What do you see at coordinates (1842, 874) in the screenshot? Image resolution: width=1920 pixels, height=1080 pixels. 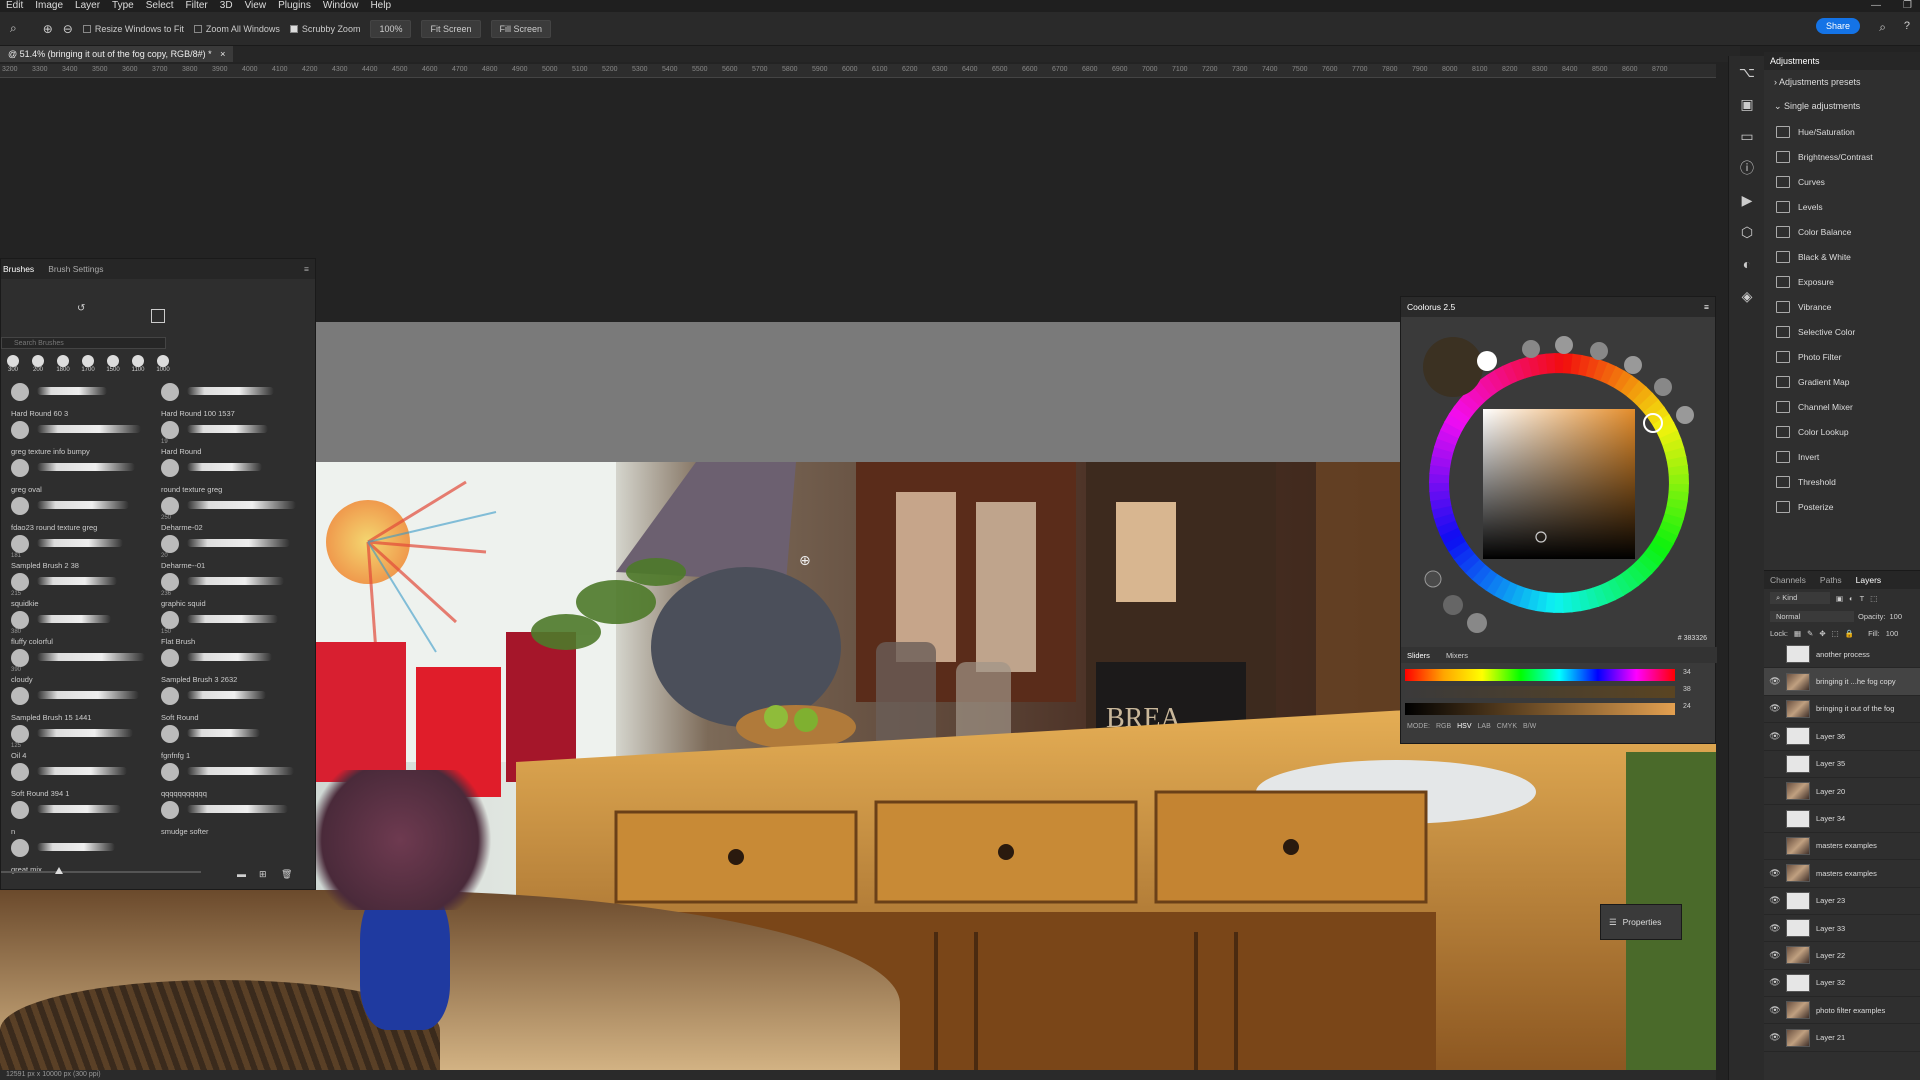 I see `layer-row: 👁 masters examples` at bounding box center [1842, 874].